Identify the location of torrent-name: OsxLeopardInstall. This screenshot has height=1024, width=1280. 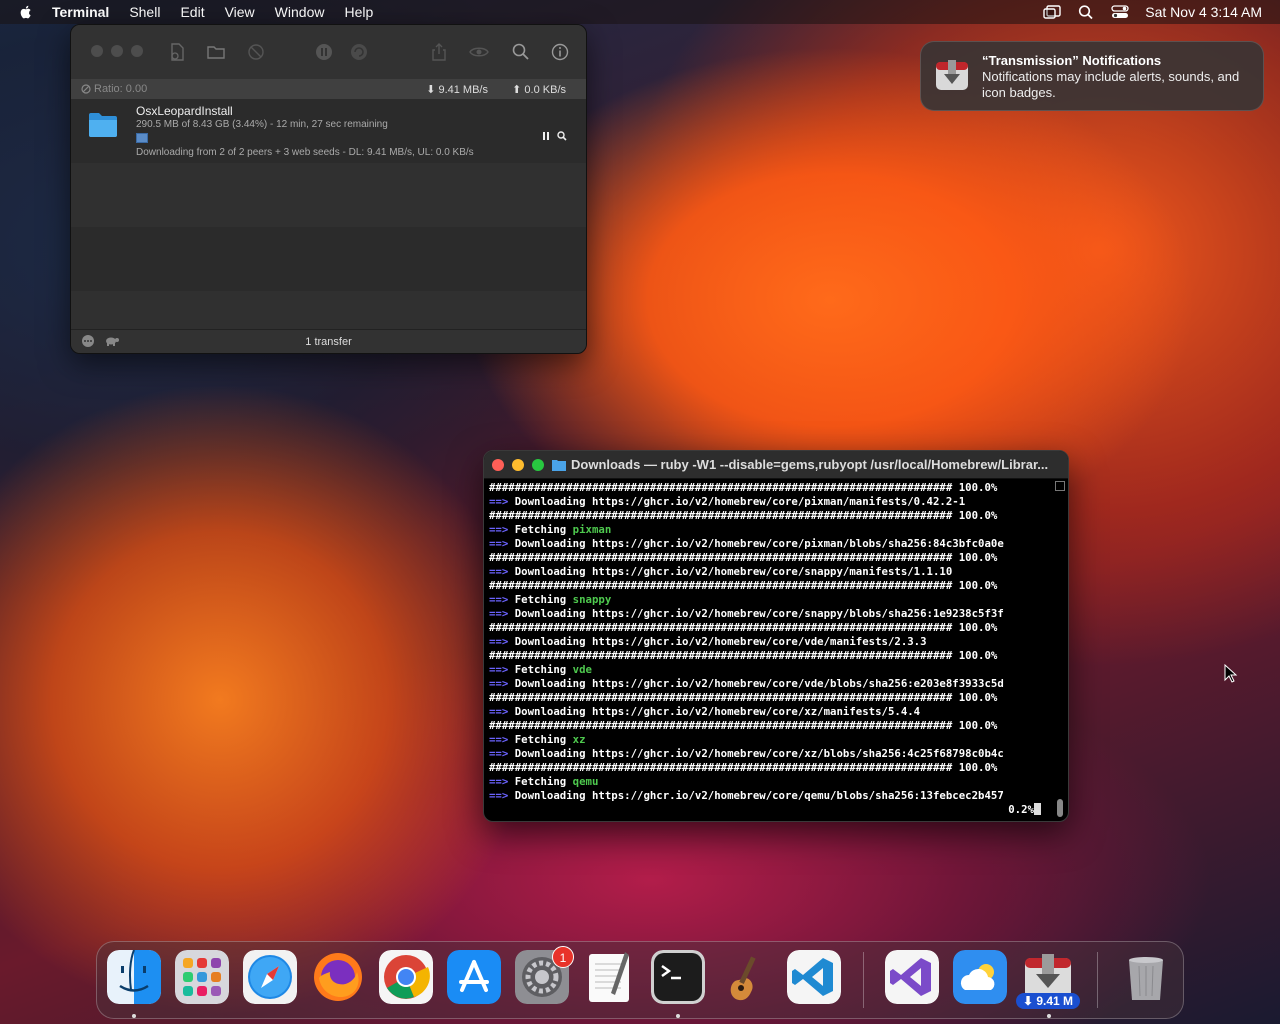
(184, 111).